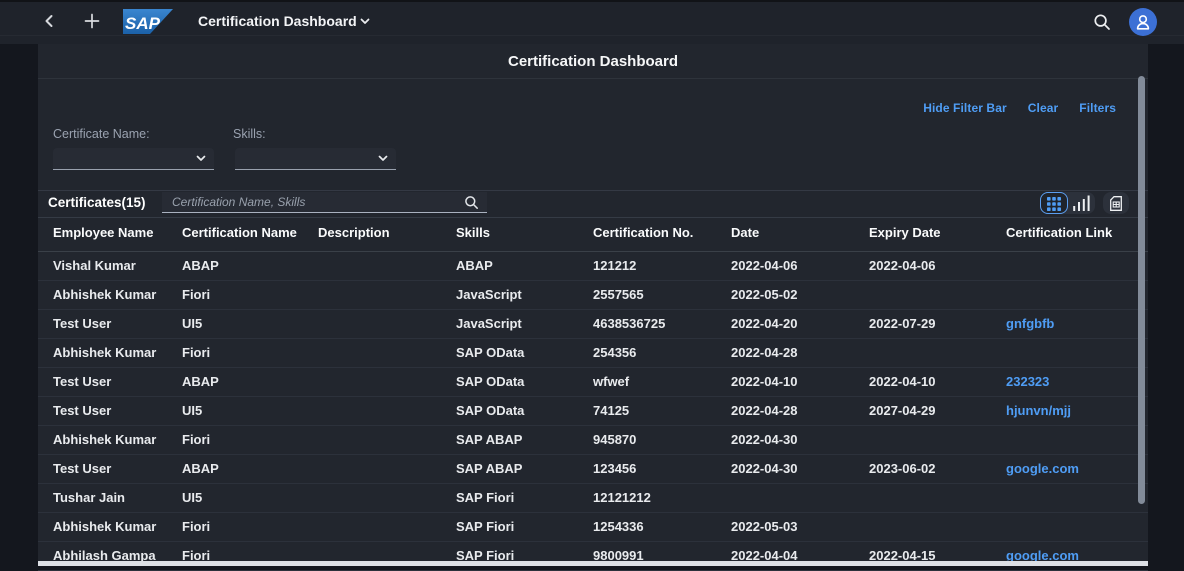 The image size is (1184, 571). Describe the element at coordinates (143, 23) in the screenshot. I see `svg-text: SAP` at that location.